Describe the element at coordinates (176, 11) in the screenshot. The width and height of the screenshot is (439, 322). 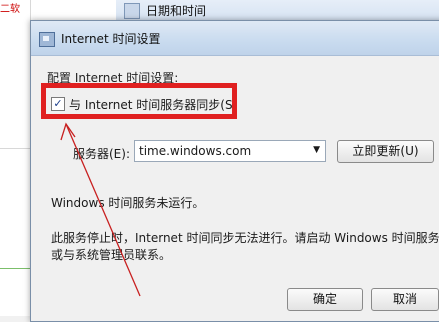
I see `background-window-title: 日期和时间` at that location.